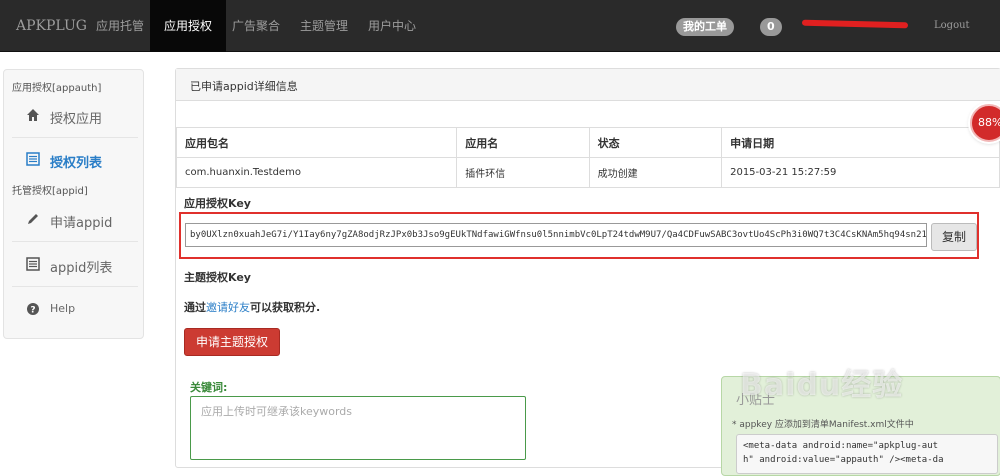  I want to click on logout-link: Logout, so click(952, 25).